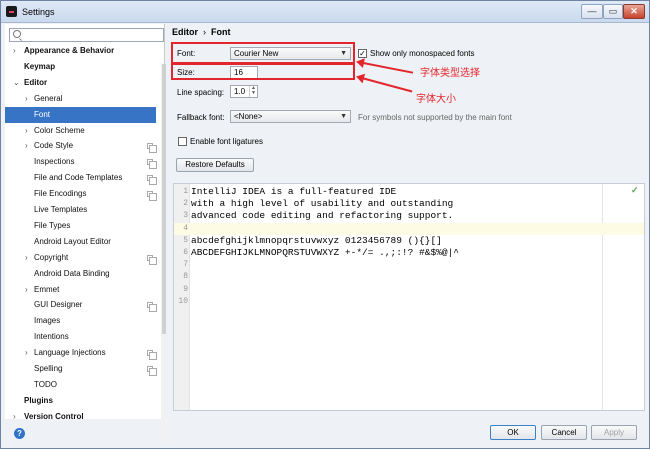 The width and height of the screenshot is (650, 449). I want to click on cancel-button: Cancel, so click(564, 432).